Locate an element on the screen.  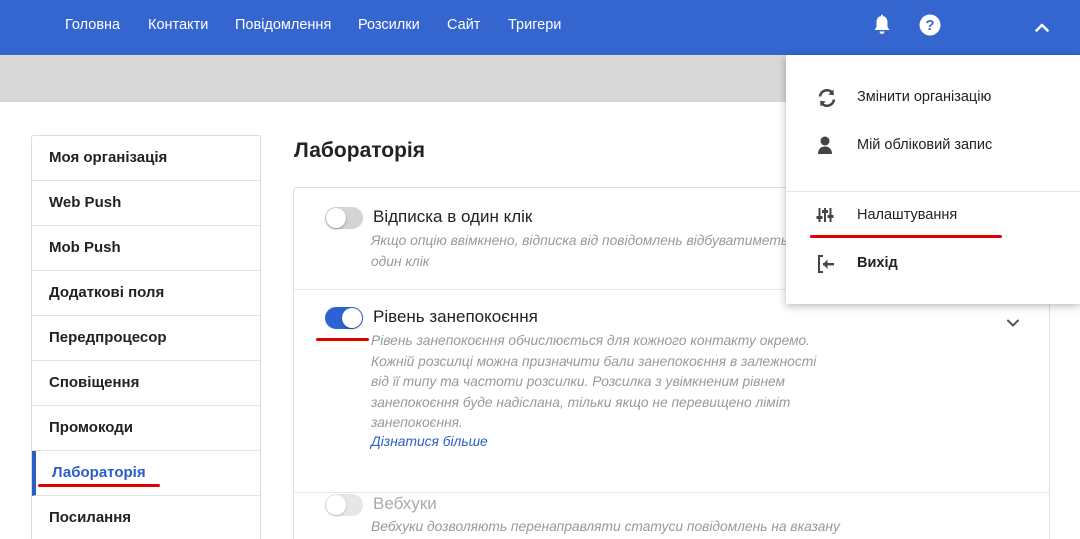
feature-title-one-click-unsubscribe: Відписка в один клік is located at coordinates (453, 216).